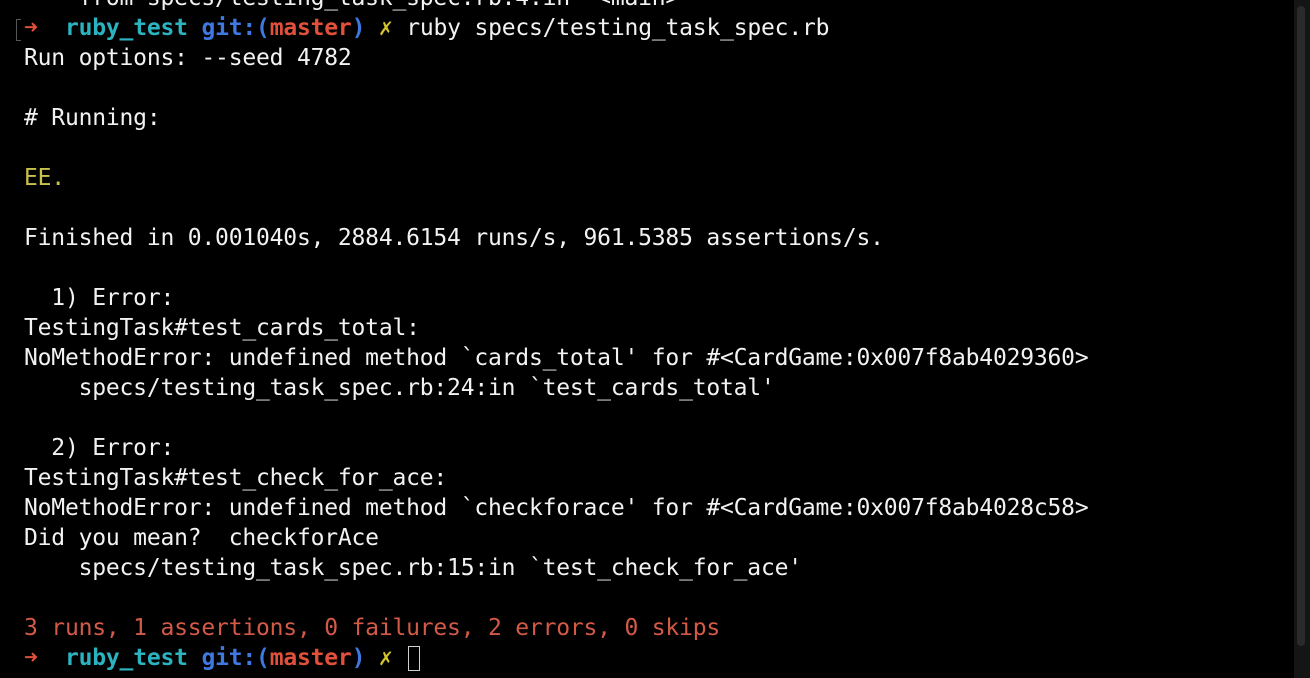  I want to click on error-test-name: TestingTask#test_check_for_ace:, so click(236, 478).